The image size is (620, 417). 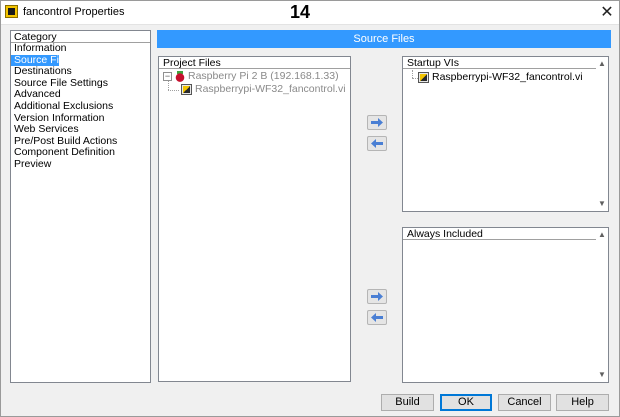 I want to click on tree-row-target: − Raspberry Pi 2 B (192.168.1.33), so click(x=251, y=76).